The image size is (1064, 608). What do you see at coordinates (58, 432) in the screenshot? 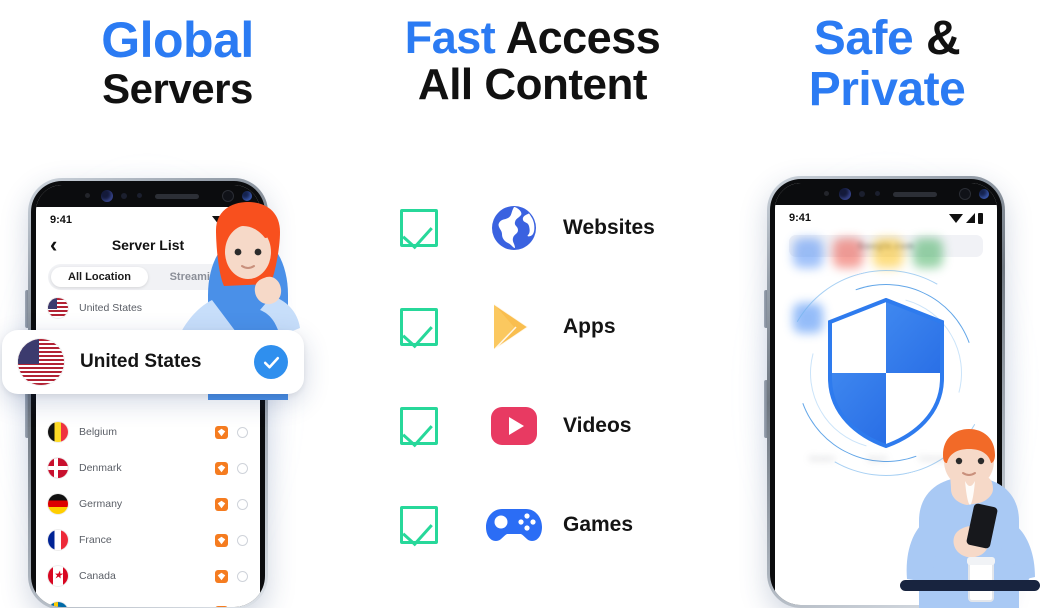
I see `be-flag` at bounding box center [58, 432].